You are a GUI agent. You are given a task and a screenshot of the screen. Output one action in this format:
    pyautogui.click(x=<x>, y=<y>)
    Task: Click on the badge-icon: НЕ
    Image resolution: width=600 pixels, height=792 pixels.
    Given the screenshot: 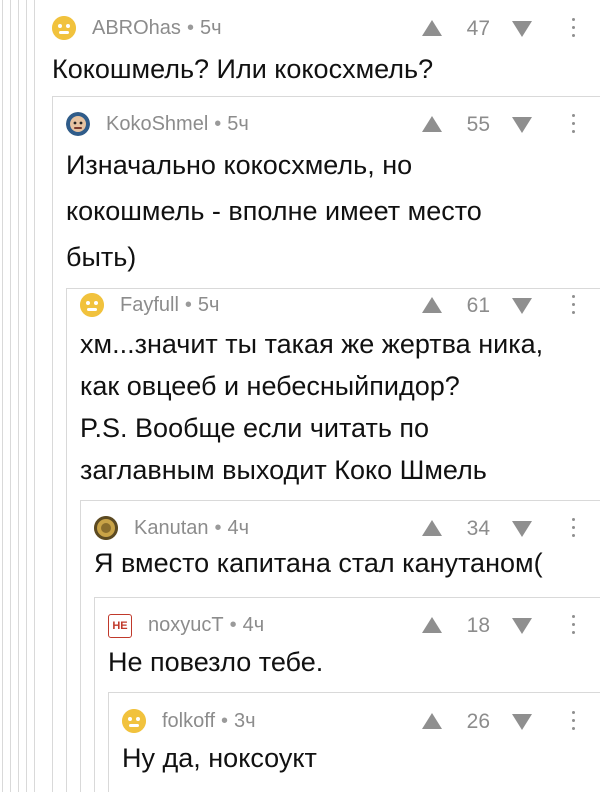 What is the action you would take?
    pyautogui.click(x=120, y=626)
    